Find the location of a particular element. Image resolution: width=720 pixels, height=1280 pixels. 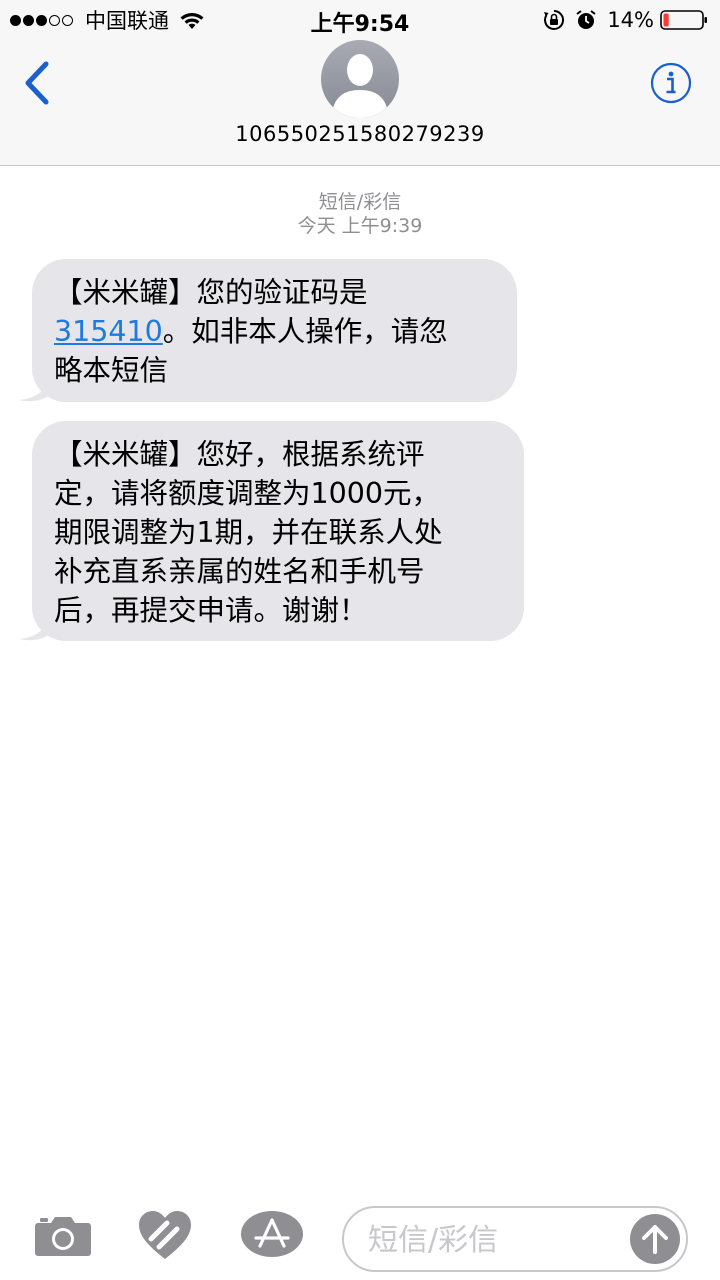

message-text: 【米米罐】您的验证码是 is located at coordinates (211, 292).